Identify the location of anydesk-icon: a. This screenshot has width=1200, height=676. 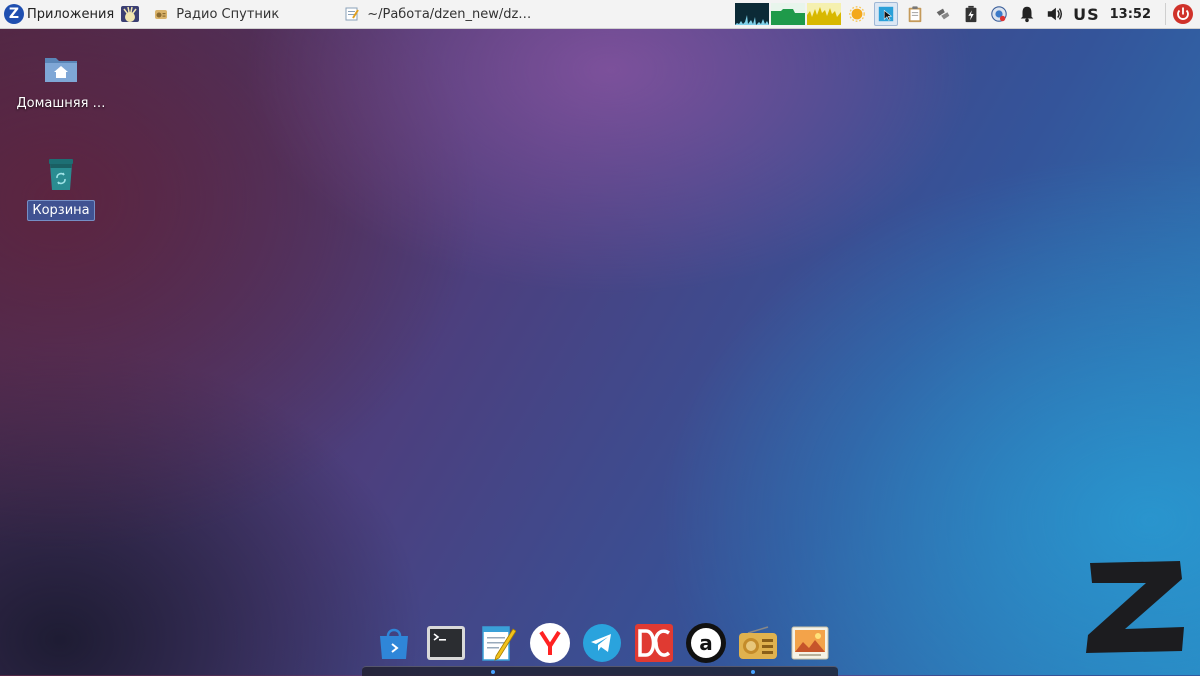
(706, 643).